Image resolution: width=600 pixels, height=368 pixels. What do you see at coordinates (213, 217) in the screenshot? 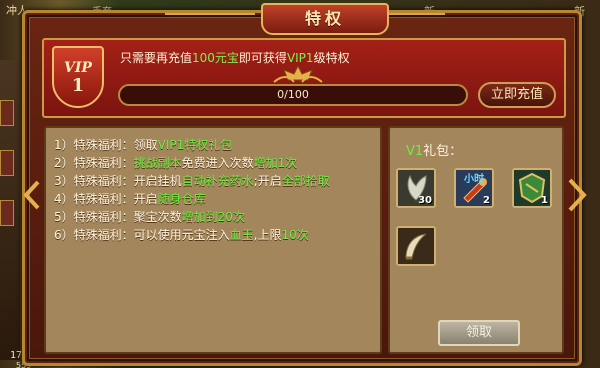
I see `benefit-segment: 增加到20次` at bounding box center [213, 217].